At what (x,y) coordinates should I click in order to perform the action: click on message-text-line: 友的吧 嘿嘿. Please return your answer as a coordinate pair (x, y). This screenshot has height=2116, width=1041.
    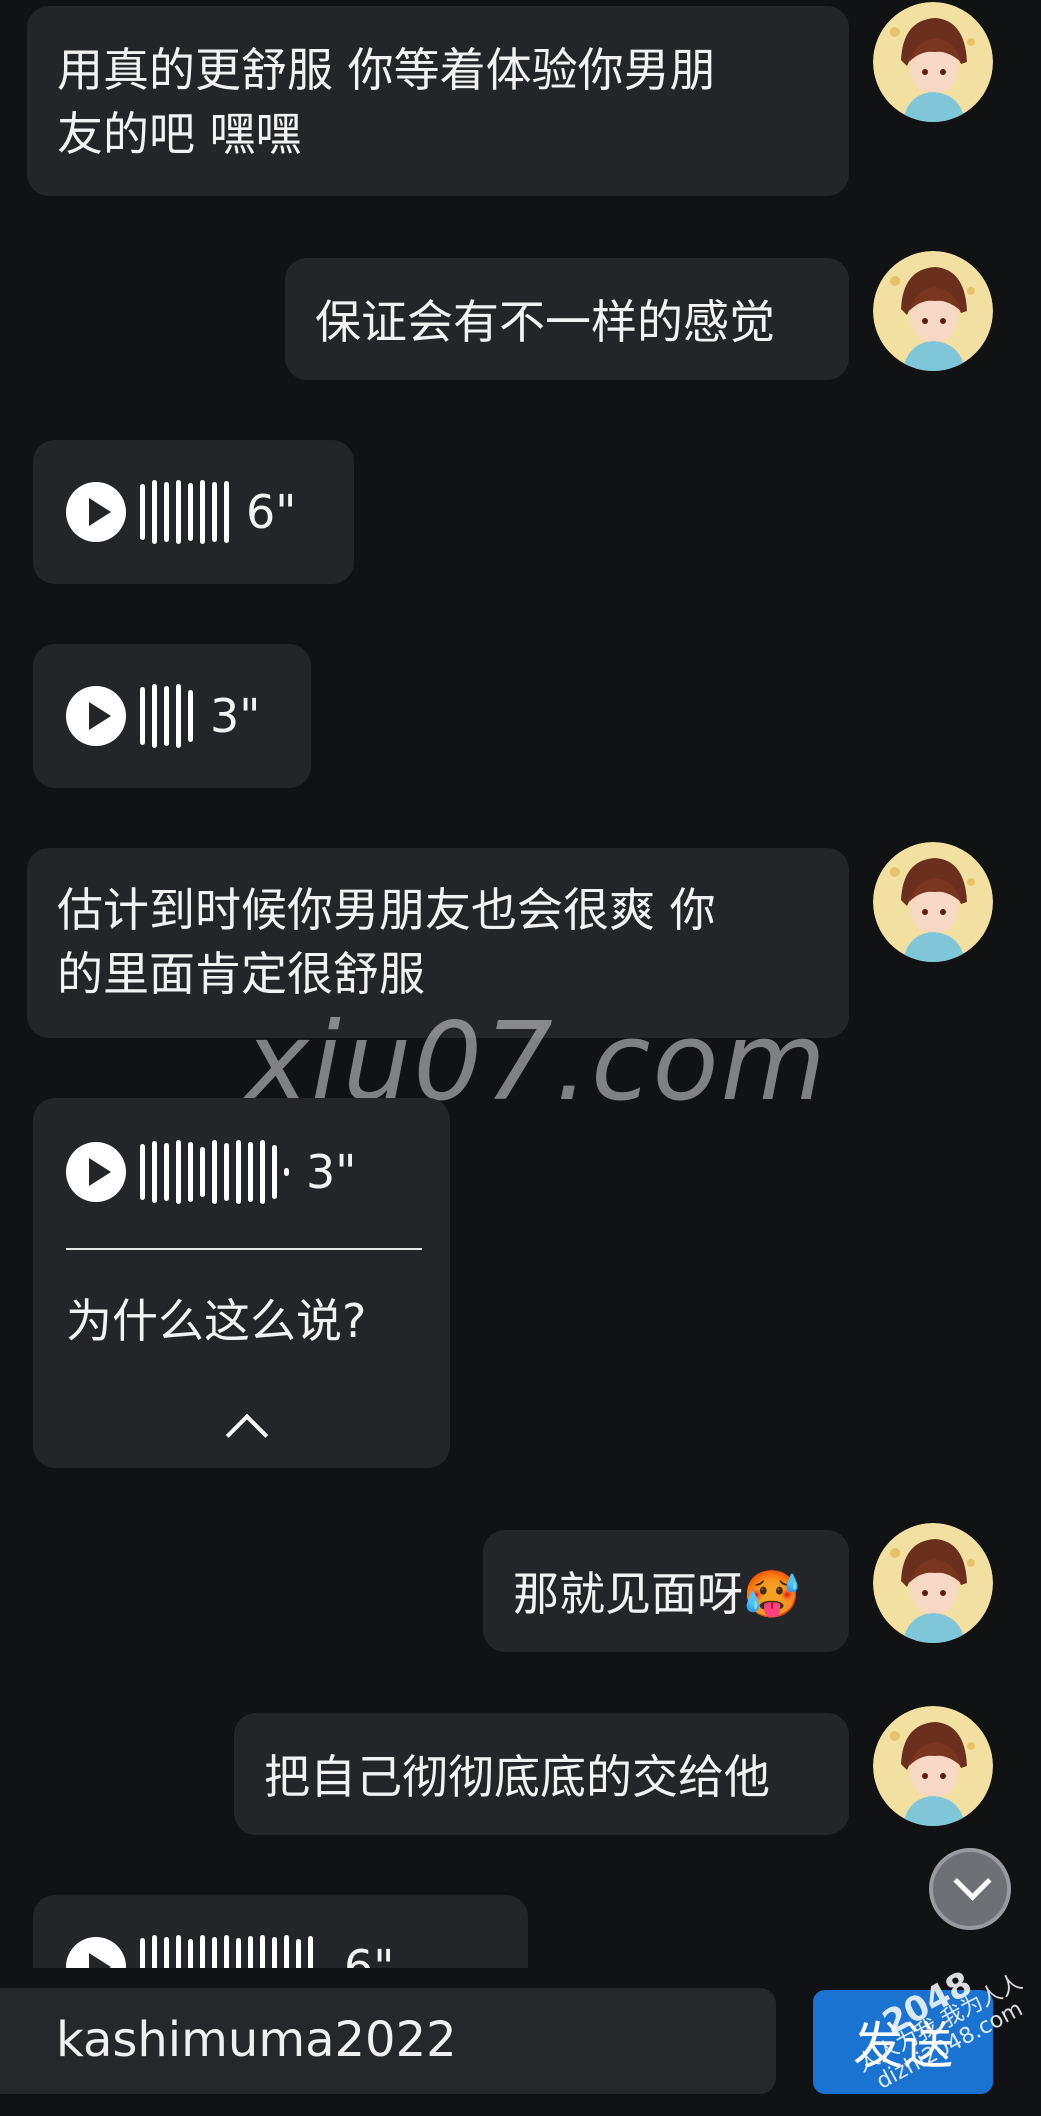
    Looking at the image, I should click on (179, 134).